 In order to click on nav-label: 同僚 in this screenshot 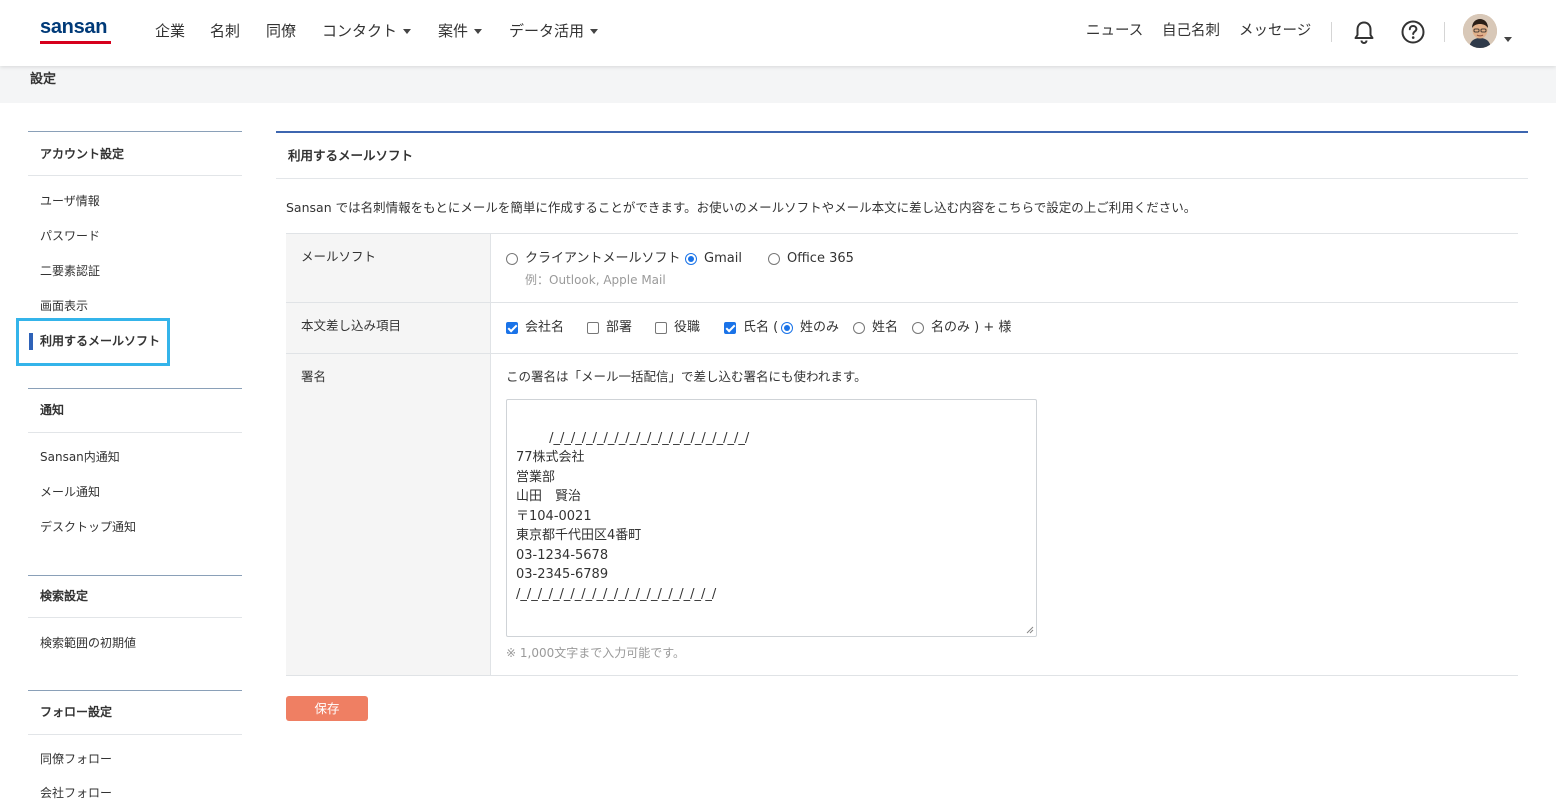, I will do `click(281, 31)`.